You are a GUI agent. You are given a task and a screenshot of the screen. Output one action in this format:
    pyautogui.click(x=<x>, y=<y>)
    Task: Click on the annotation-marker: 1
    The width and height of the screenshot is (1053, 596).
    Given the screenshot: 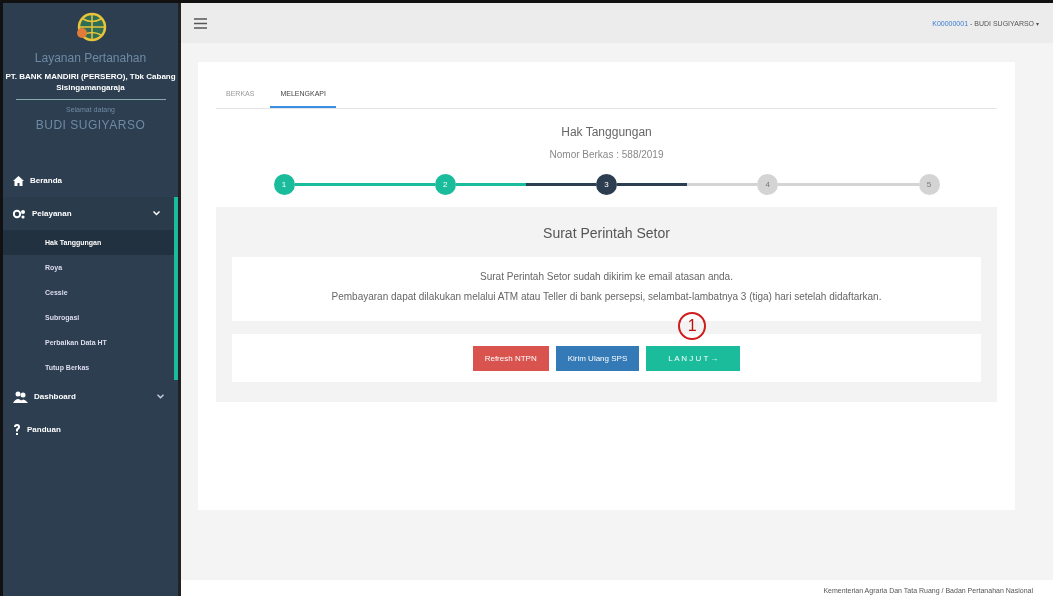 What is the action you would take?
    pyautogui.click(x=692, y=325)
    